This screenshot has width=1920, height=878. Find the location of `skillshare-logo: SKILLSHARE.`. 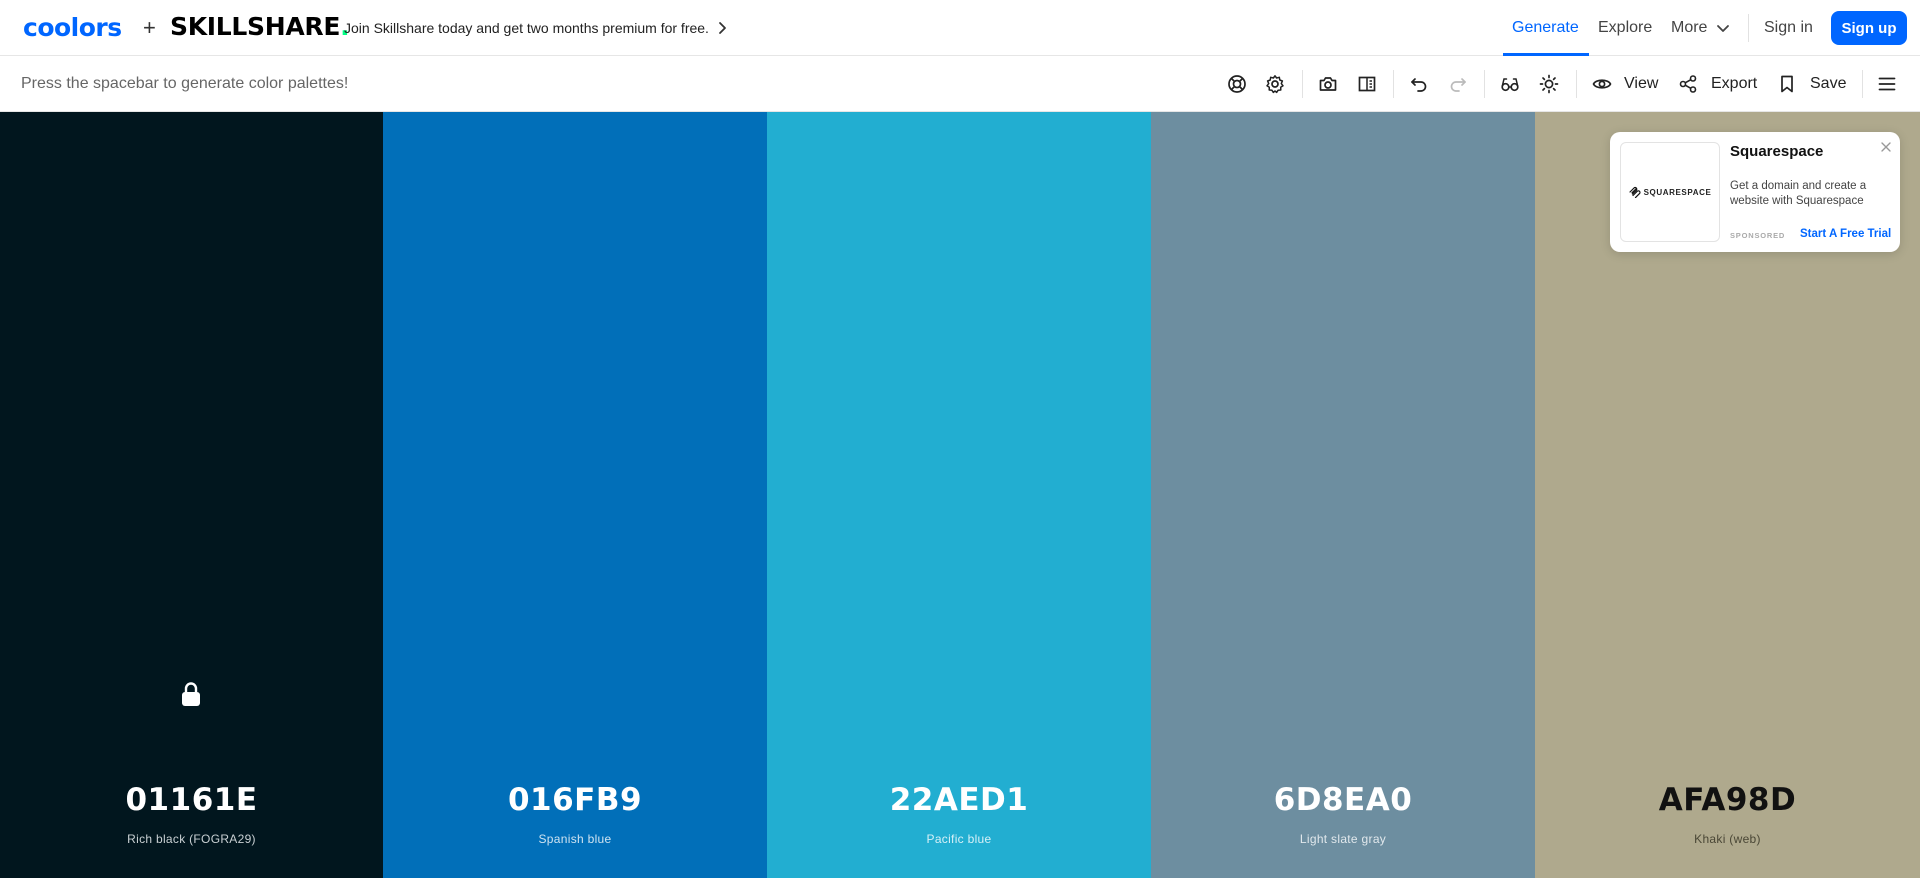

skillshare-logo: SKILLSHARE. is located at coordinates (260, 26).